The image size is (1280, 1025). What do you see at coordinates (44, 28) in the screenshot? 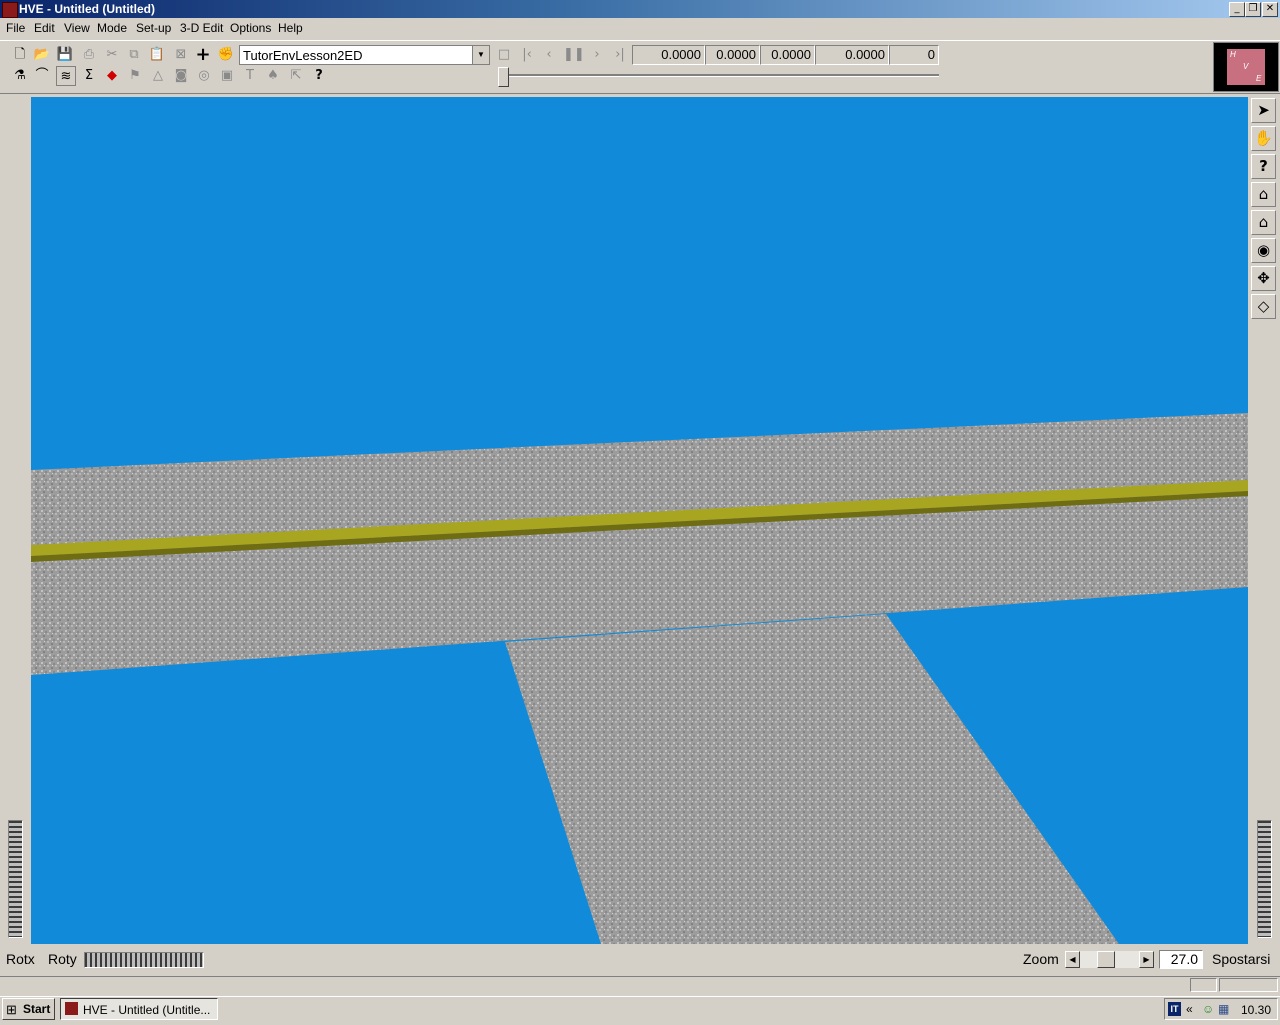
I see `menu-edit: Edit` at bounding box center [44, 28].